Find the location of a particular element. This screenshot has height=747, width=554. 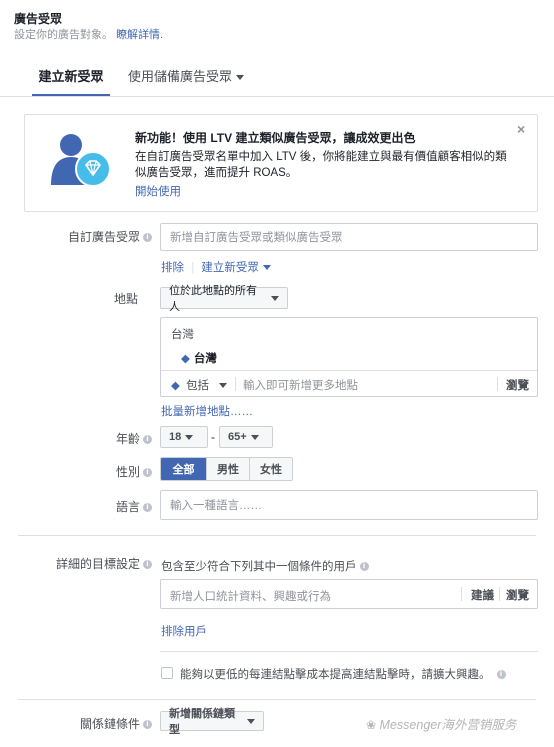

promo-title: 新功能！使用 LTV 建立類似廣告受眾，讓成效更出色 is located at coordinates (275, 138).